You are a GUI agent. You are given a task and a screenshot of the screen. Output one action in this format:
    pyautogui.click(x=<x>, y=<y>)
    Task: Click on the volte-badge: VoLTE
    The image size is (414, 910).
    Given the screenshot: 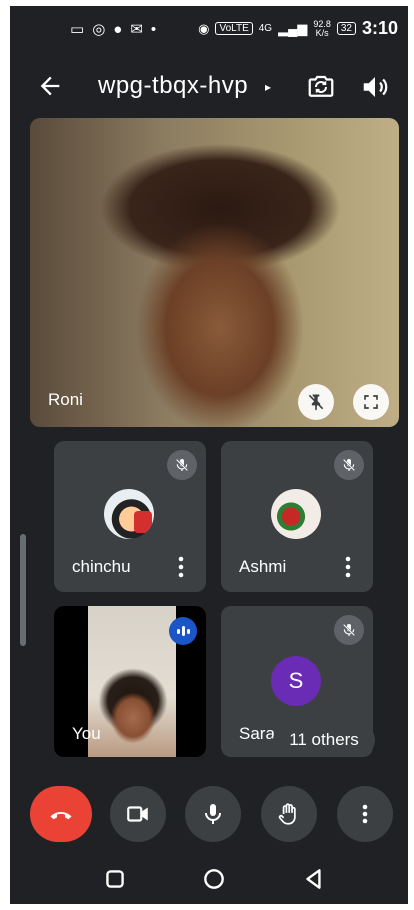 What is the action you would take?
    pyautogui.click(x=234, y=28)
    